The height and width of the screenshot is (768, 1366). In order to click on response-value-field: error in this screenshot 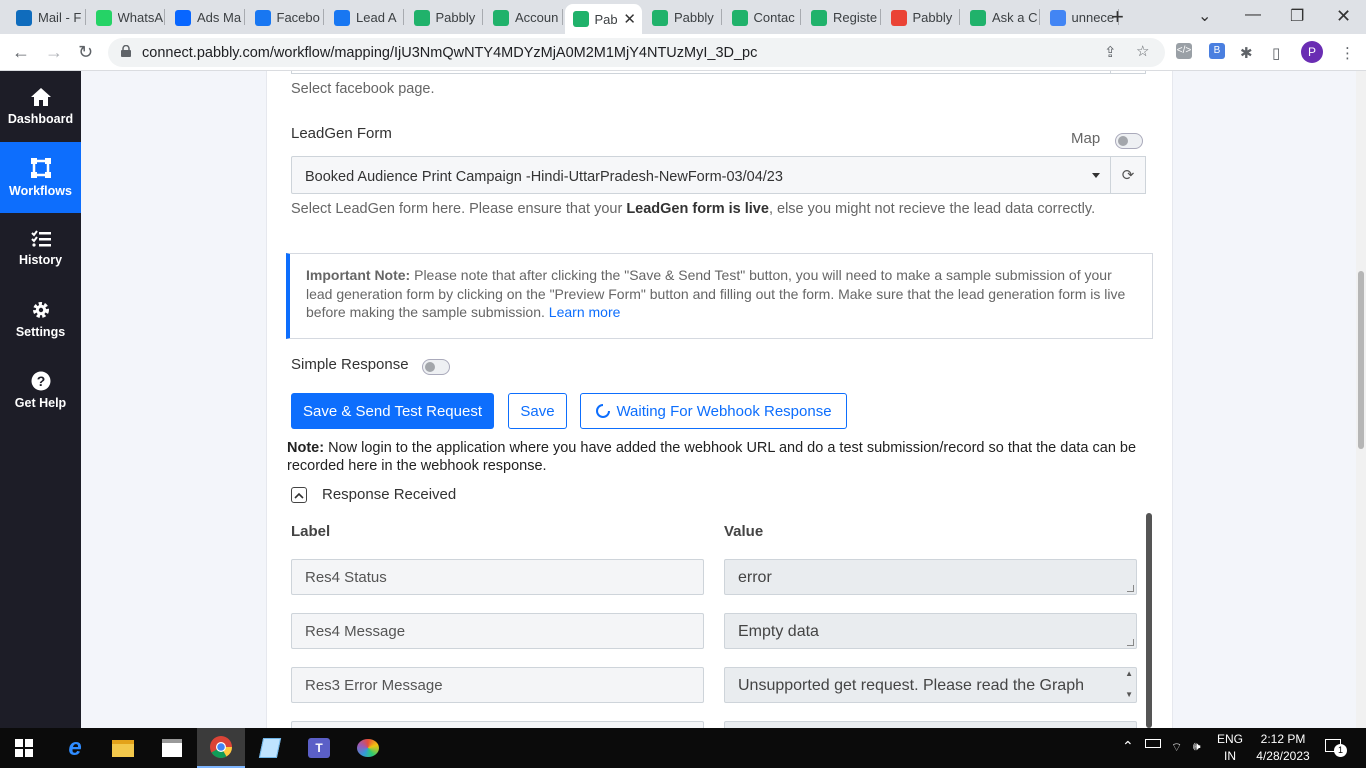, I will do `click(930, 577)`.